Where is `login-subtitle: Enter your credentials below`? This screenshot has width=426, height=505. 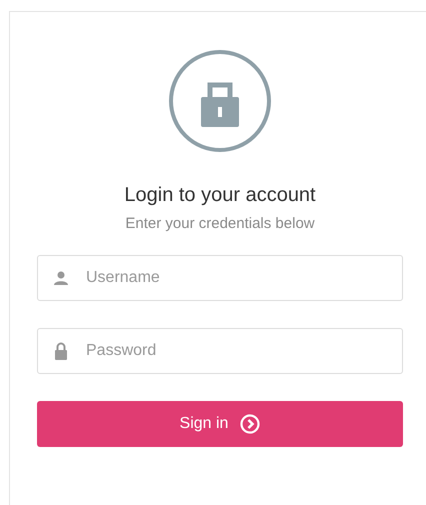
login-subtitle: Enter your credentials below is located at coordinates (220, 223).